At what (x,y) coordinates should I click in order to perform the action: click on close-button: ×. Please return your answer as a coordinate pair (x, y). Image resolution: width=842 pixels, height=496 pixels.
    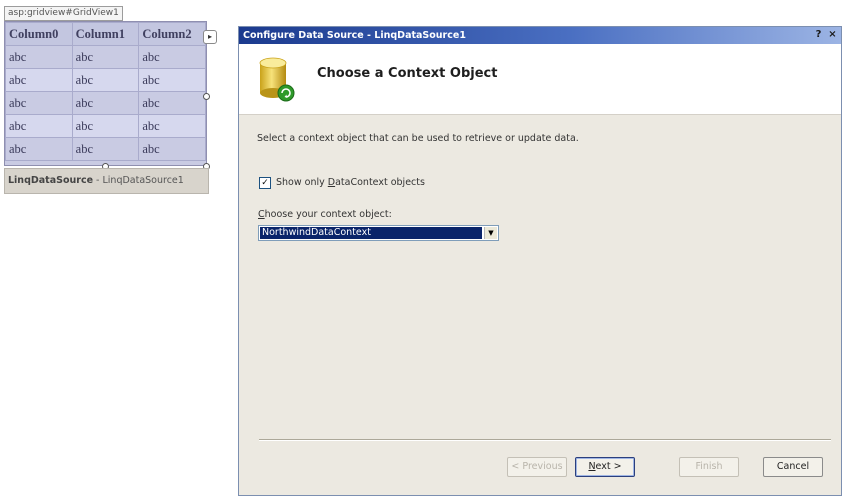
    Looking at the image, I should click on (832, 34).